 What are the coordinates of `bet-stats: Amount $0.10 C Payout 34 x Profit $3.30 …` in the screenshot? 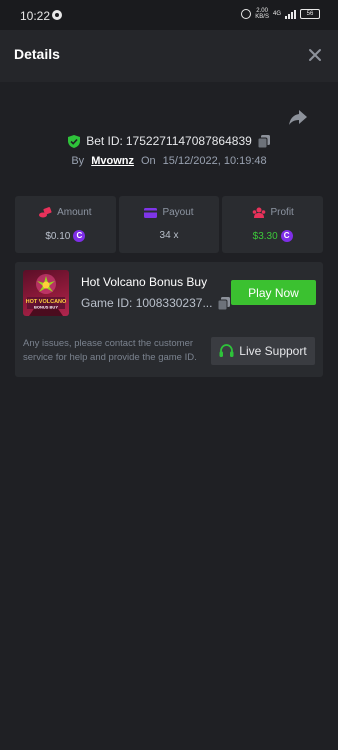 It's located at (169, 224).